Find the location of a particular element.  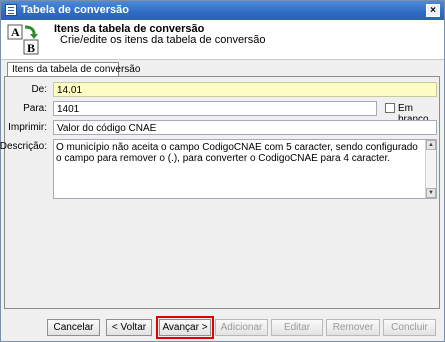

descricao-scrollbar: ▲ ▼ is located at coordinates (430, 169).